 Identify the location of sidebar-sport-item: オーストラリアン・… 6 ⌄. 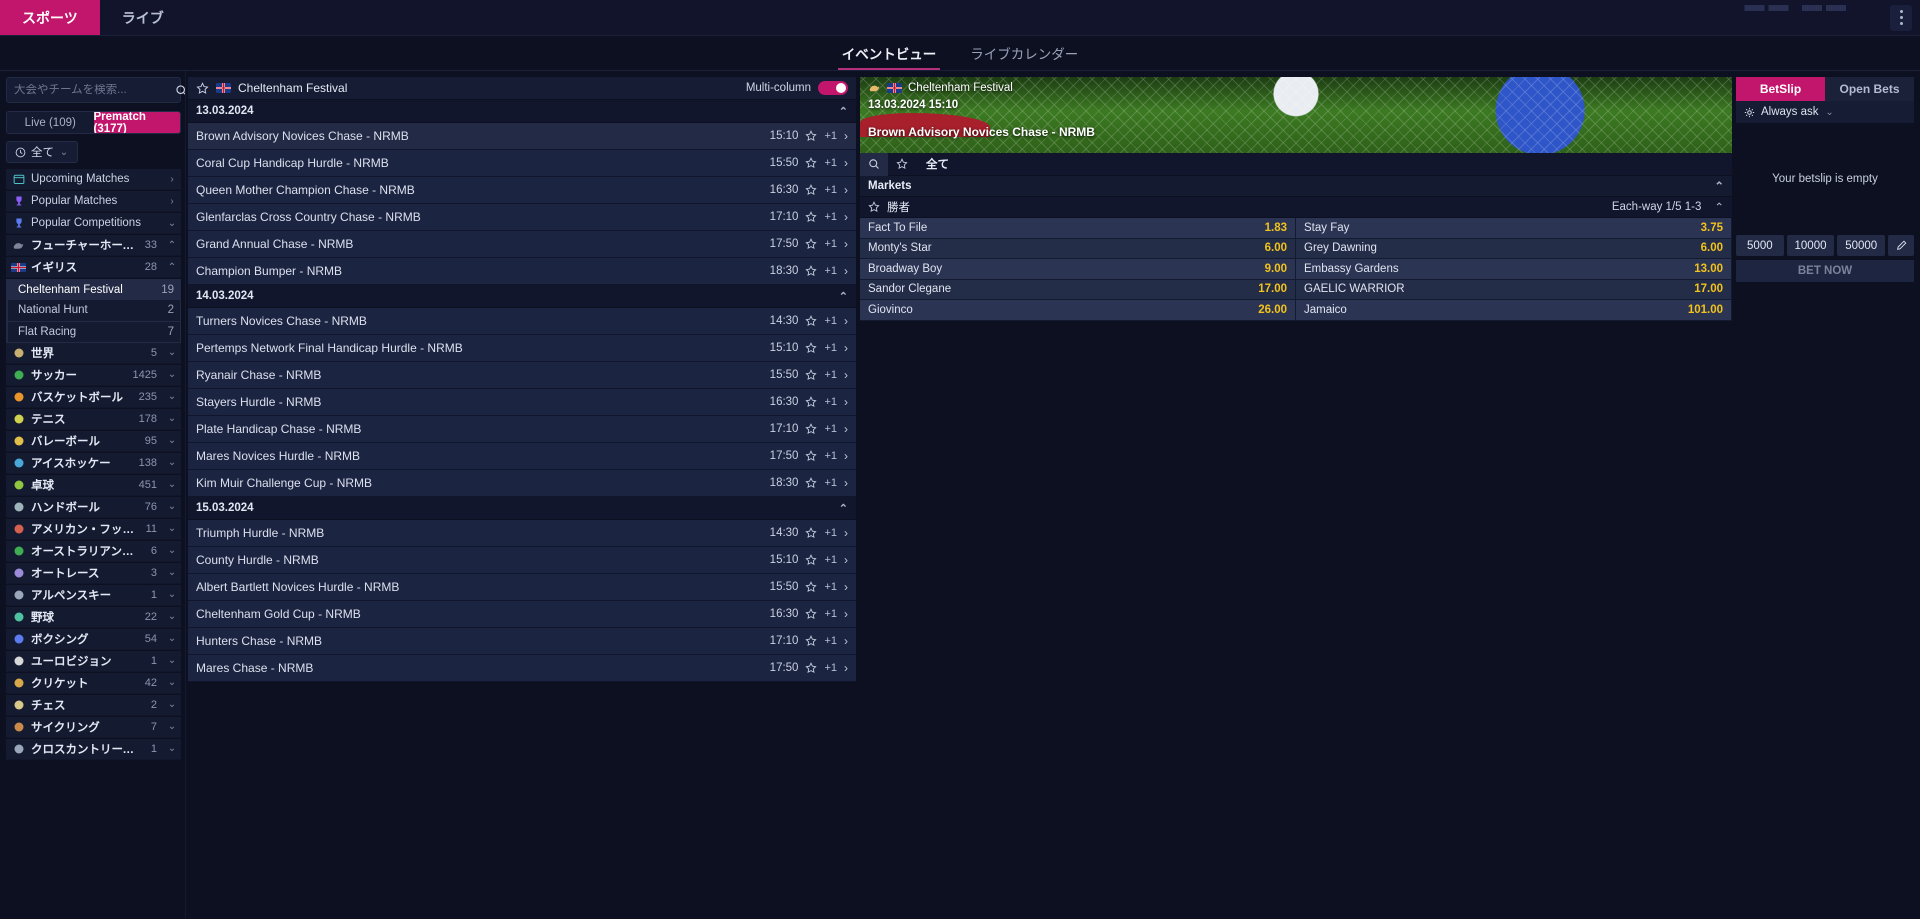
(93, 551).